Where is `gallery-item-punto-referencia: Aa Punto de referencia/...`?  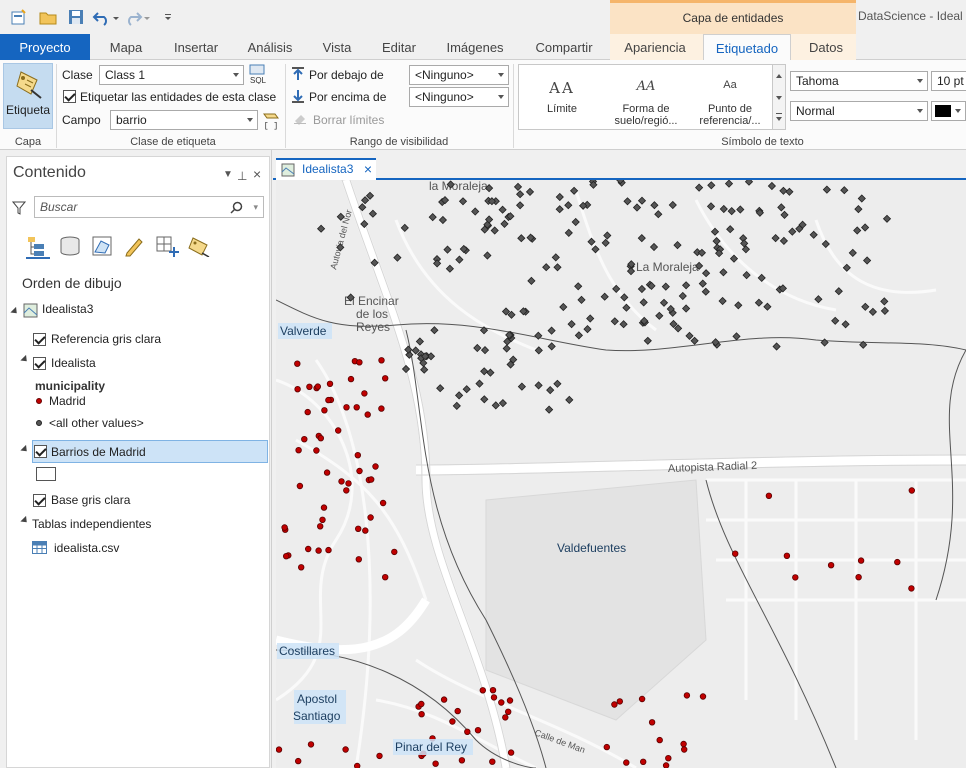 gallery-item-punto-referencia: Aa Punto de referencia/... is located at coordinates (730, 98).